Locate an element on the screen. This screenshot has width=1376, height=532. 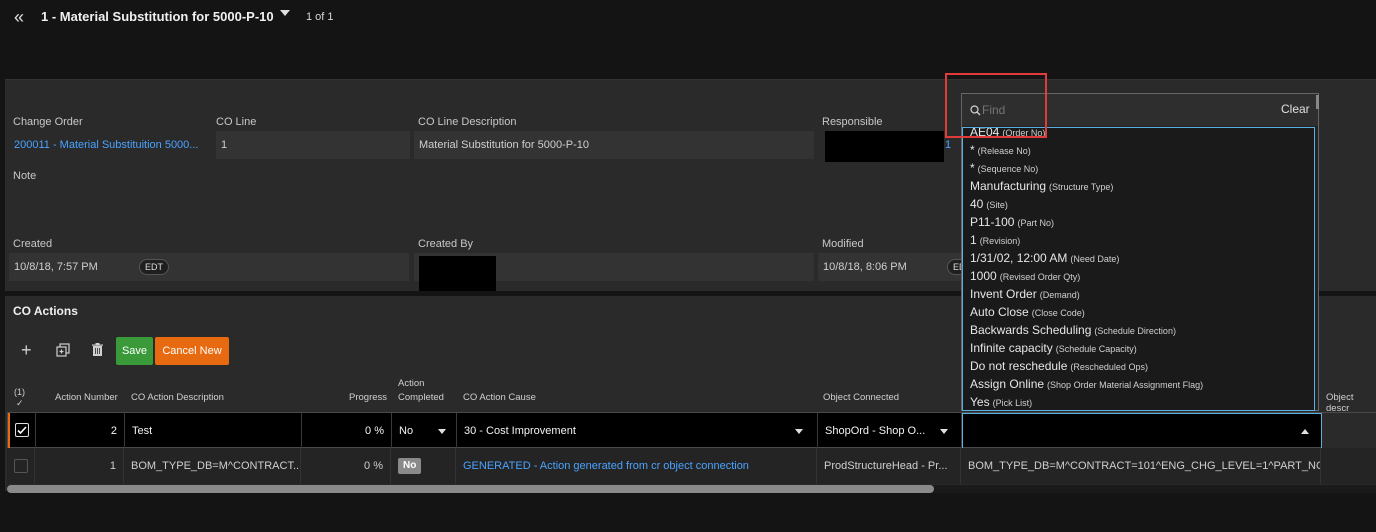
dropdown-item: Backwards Scheduling (Schedule Direction) is located at coordinates (1073, 330).